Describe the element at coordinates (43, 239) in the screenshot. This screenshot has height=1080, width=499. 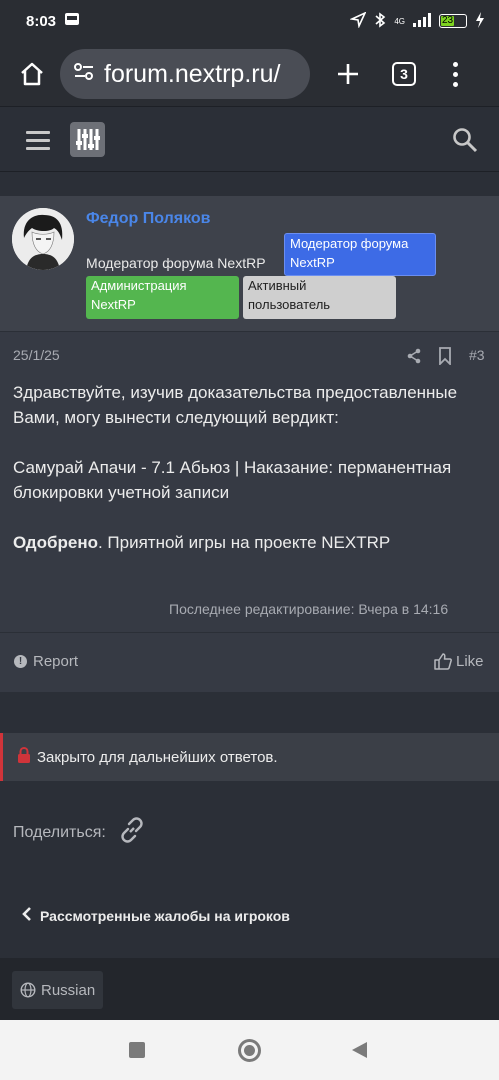
I see `avatar` at that location.